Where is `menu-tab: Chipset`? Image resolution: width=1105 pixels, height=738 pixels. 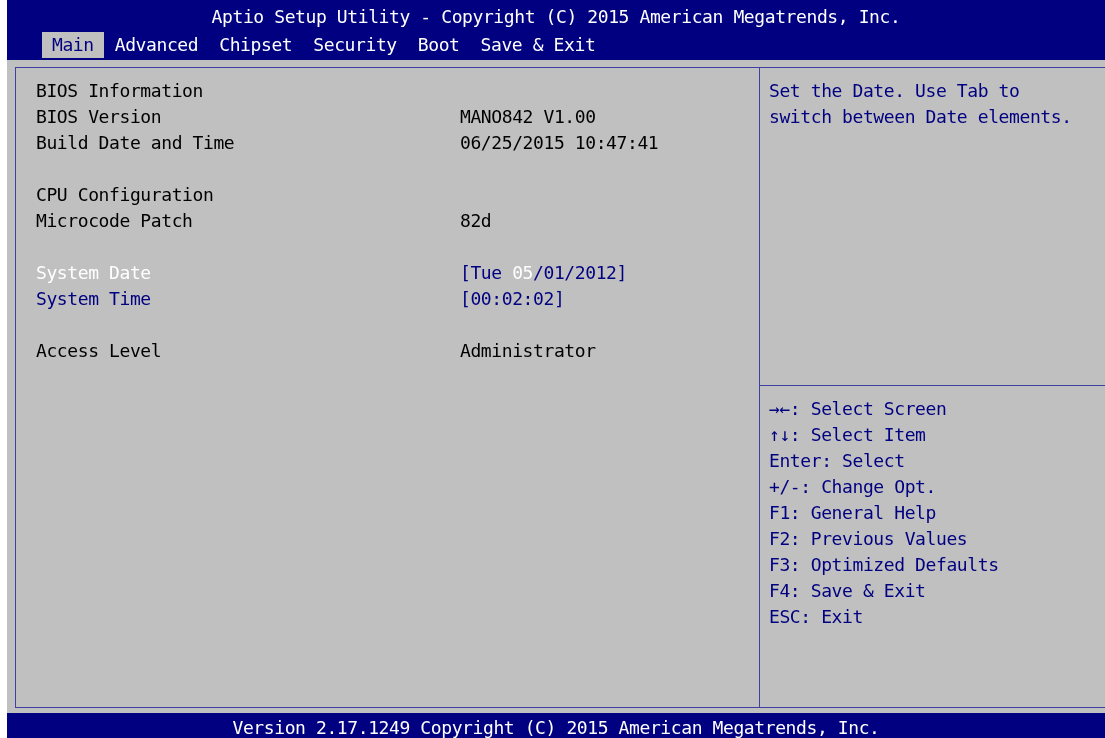
menu-tab: Chipset is located at coordinates (256, 45).